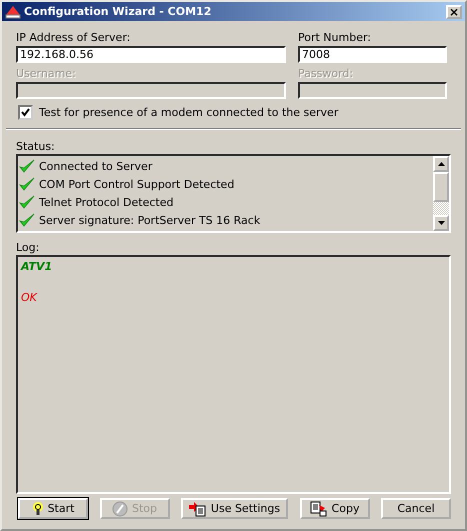 This screenshot has height=531, width=467. Describe the element at coordinates (74, 37) in the screenshot. I see `field-label: IP Address of Server:` at that location.